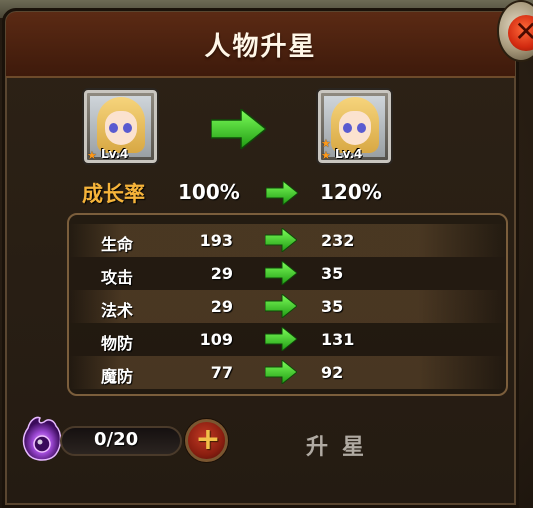 The image size is (533, 508). What do you see at coordinates (351, 192) in the screenshot?
I see `growth-rate-after: 120%` at bounding box center [351, 192].